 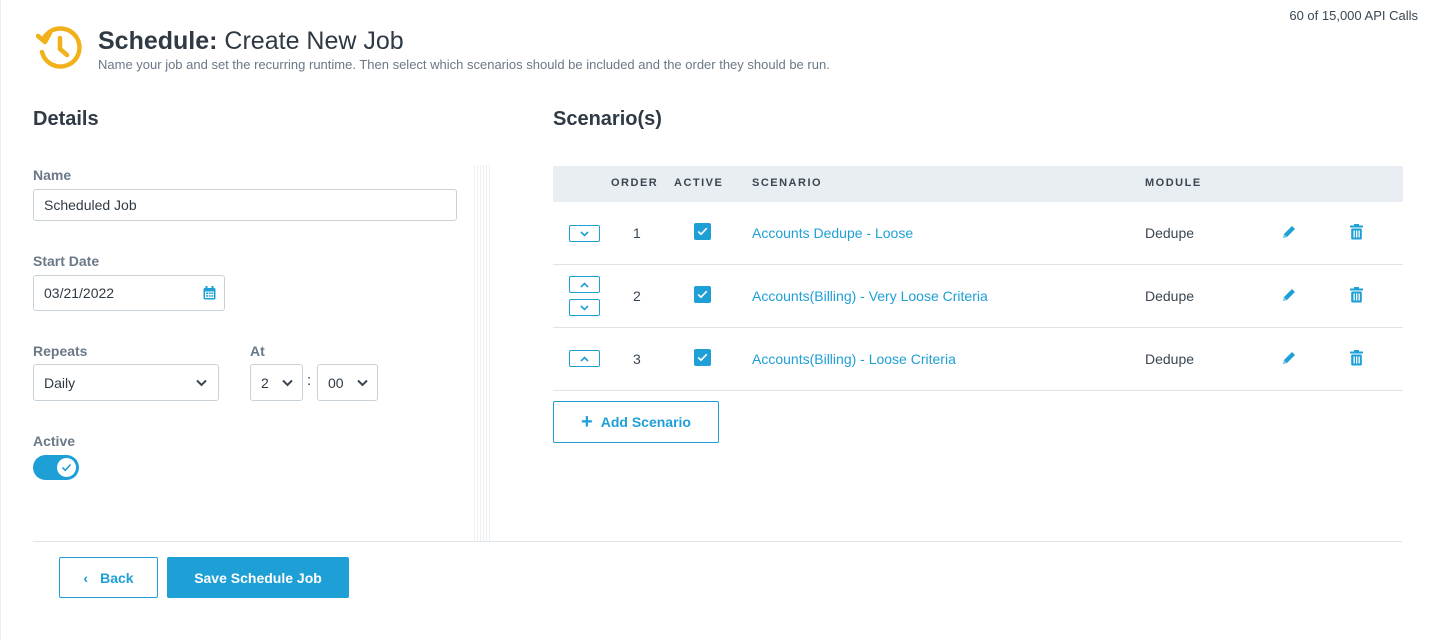 What do you see at coordinates (54, 441) in the screenshot?
I see `active-label: Active` at bounding box center [54, 441].